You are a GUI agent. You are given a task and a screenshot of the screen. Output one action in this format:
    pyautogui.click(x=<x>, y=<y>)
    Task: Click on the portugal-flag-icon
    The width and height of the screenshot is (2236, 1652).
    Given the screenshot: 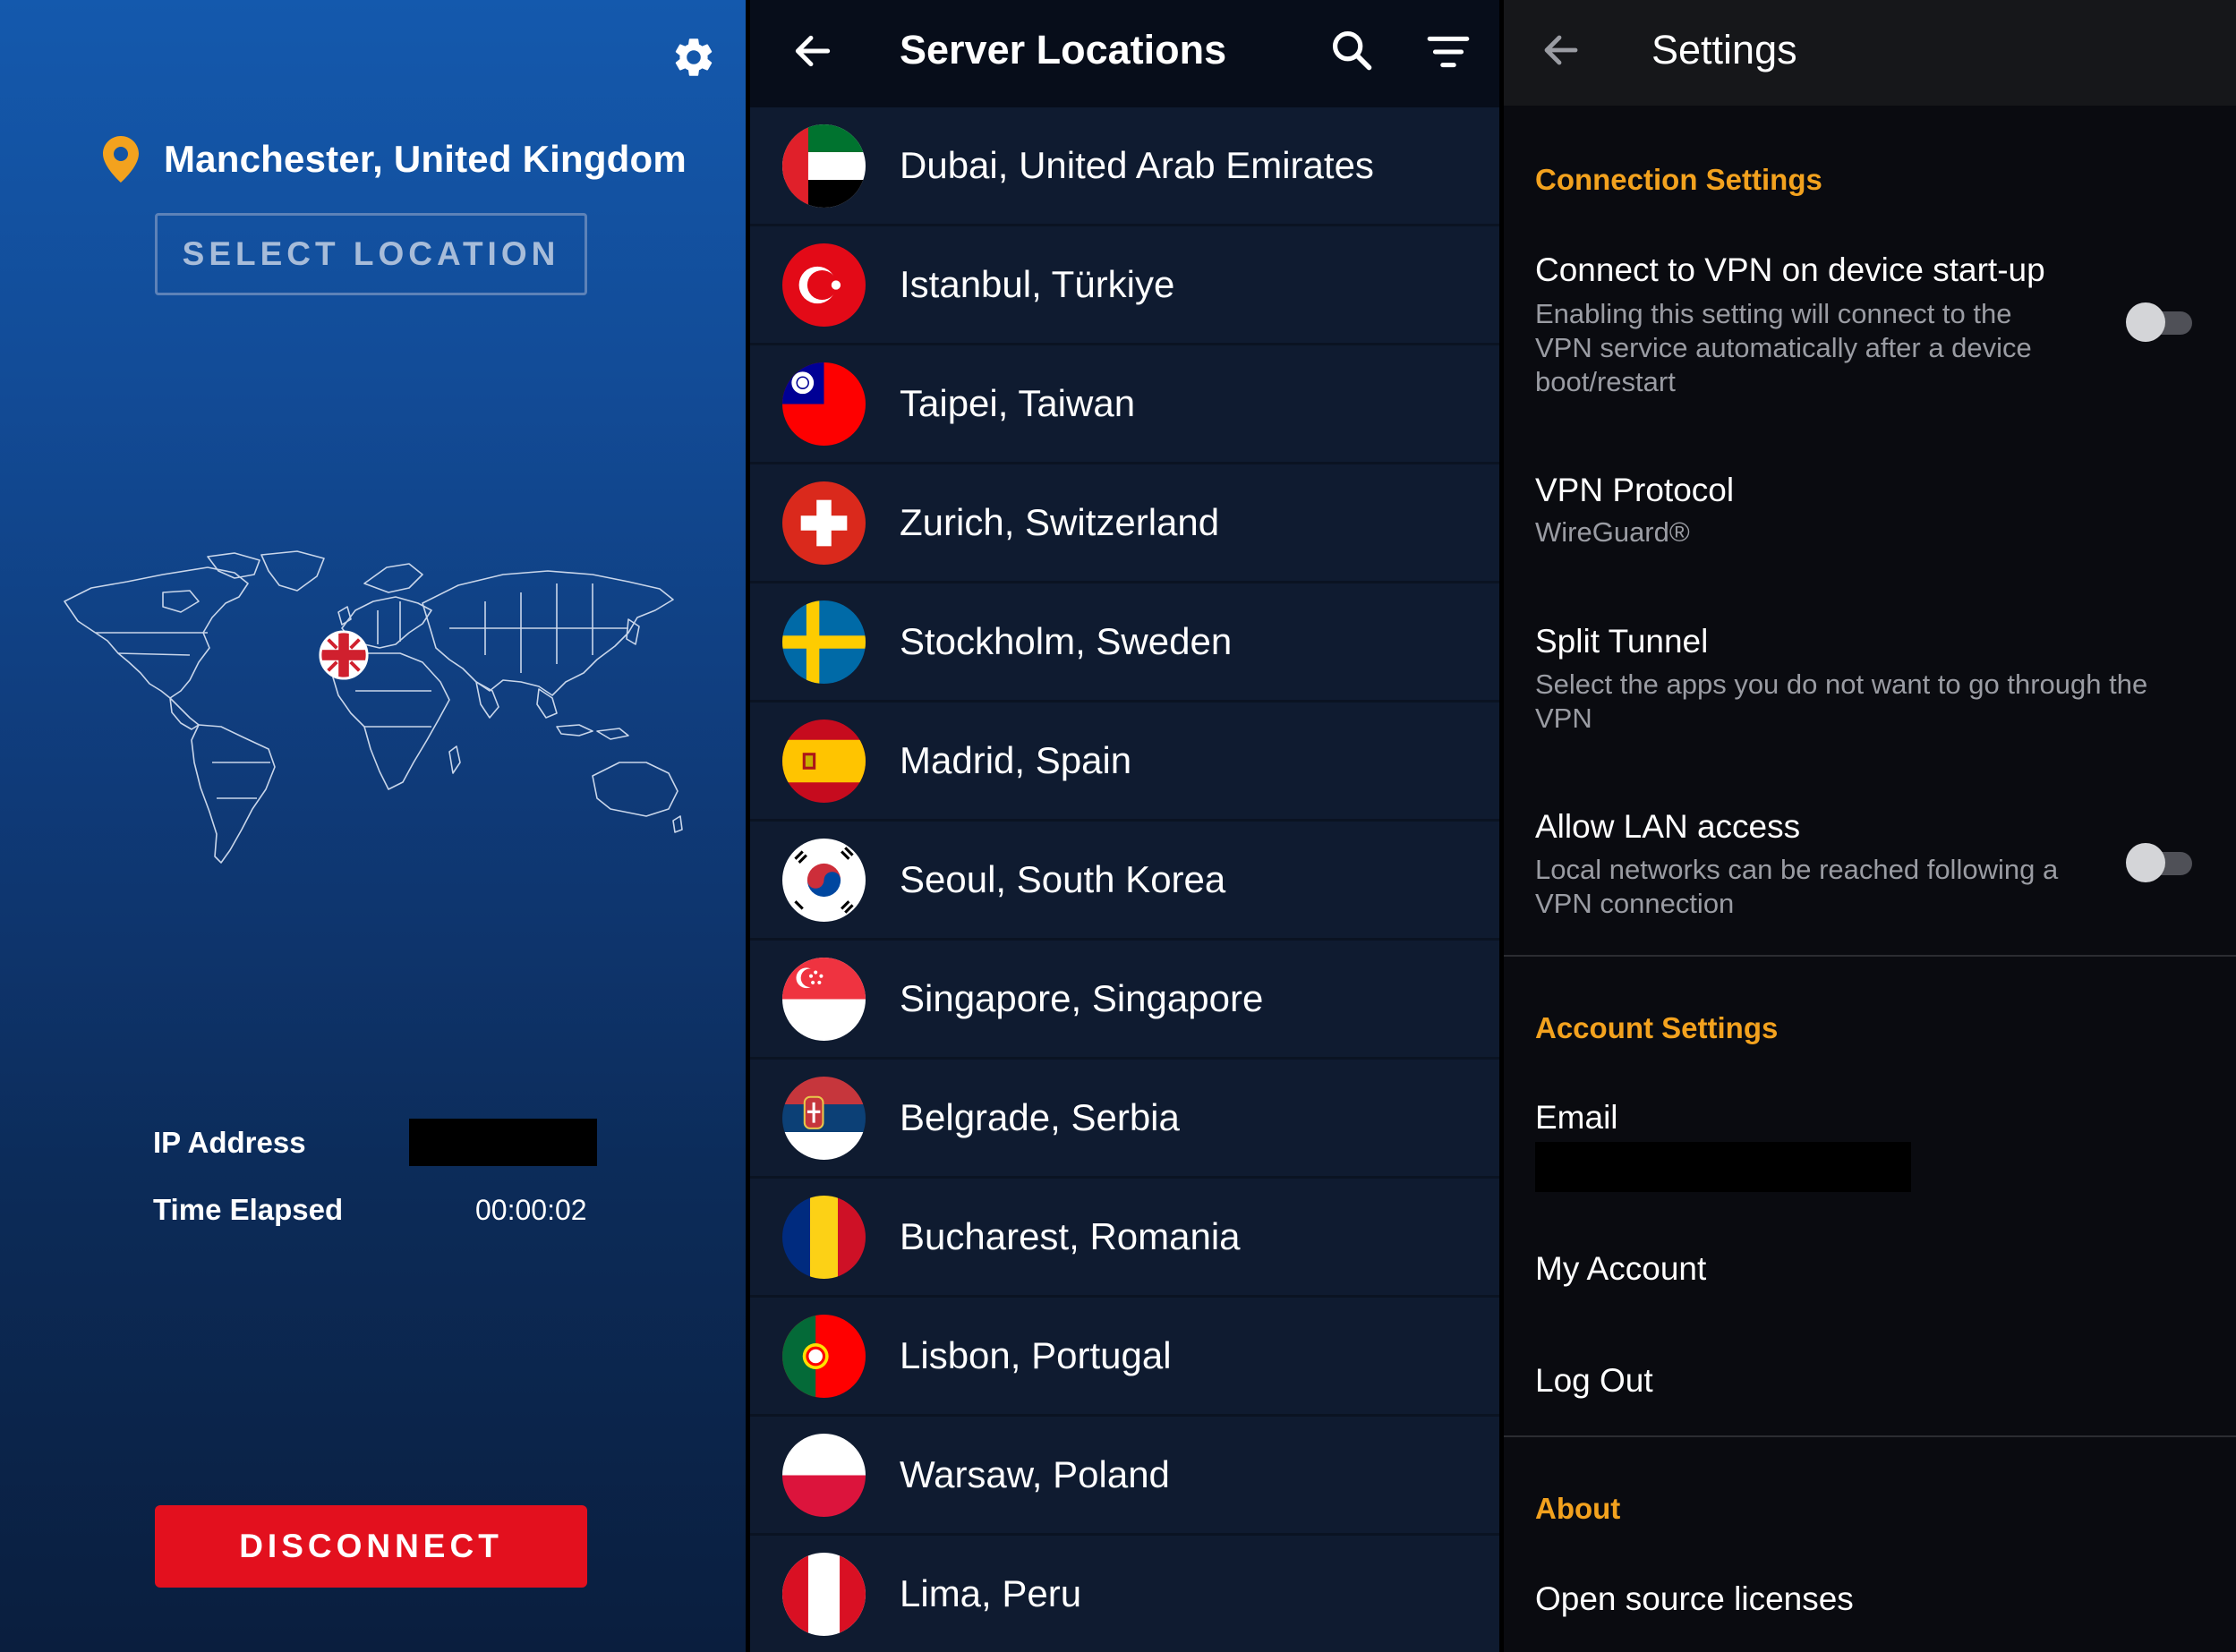 What is the action you would take?
    pyautogui.click(x=824, y=1356)
    